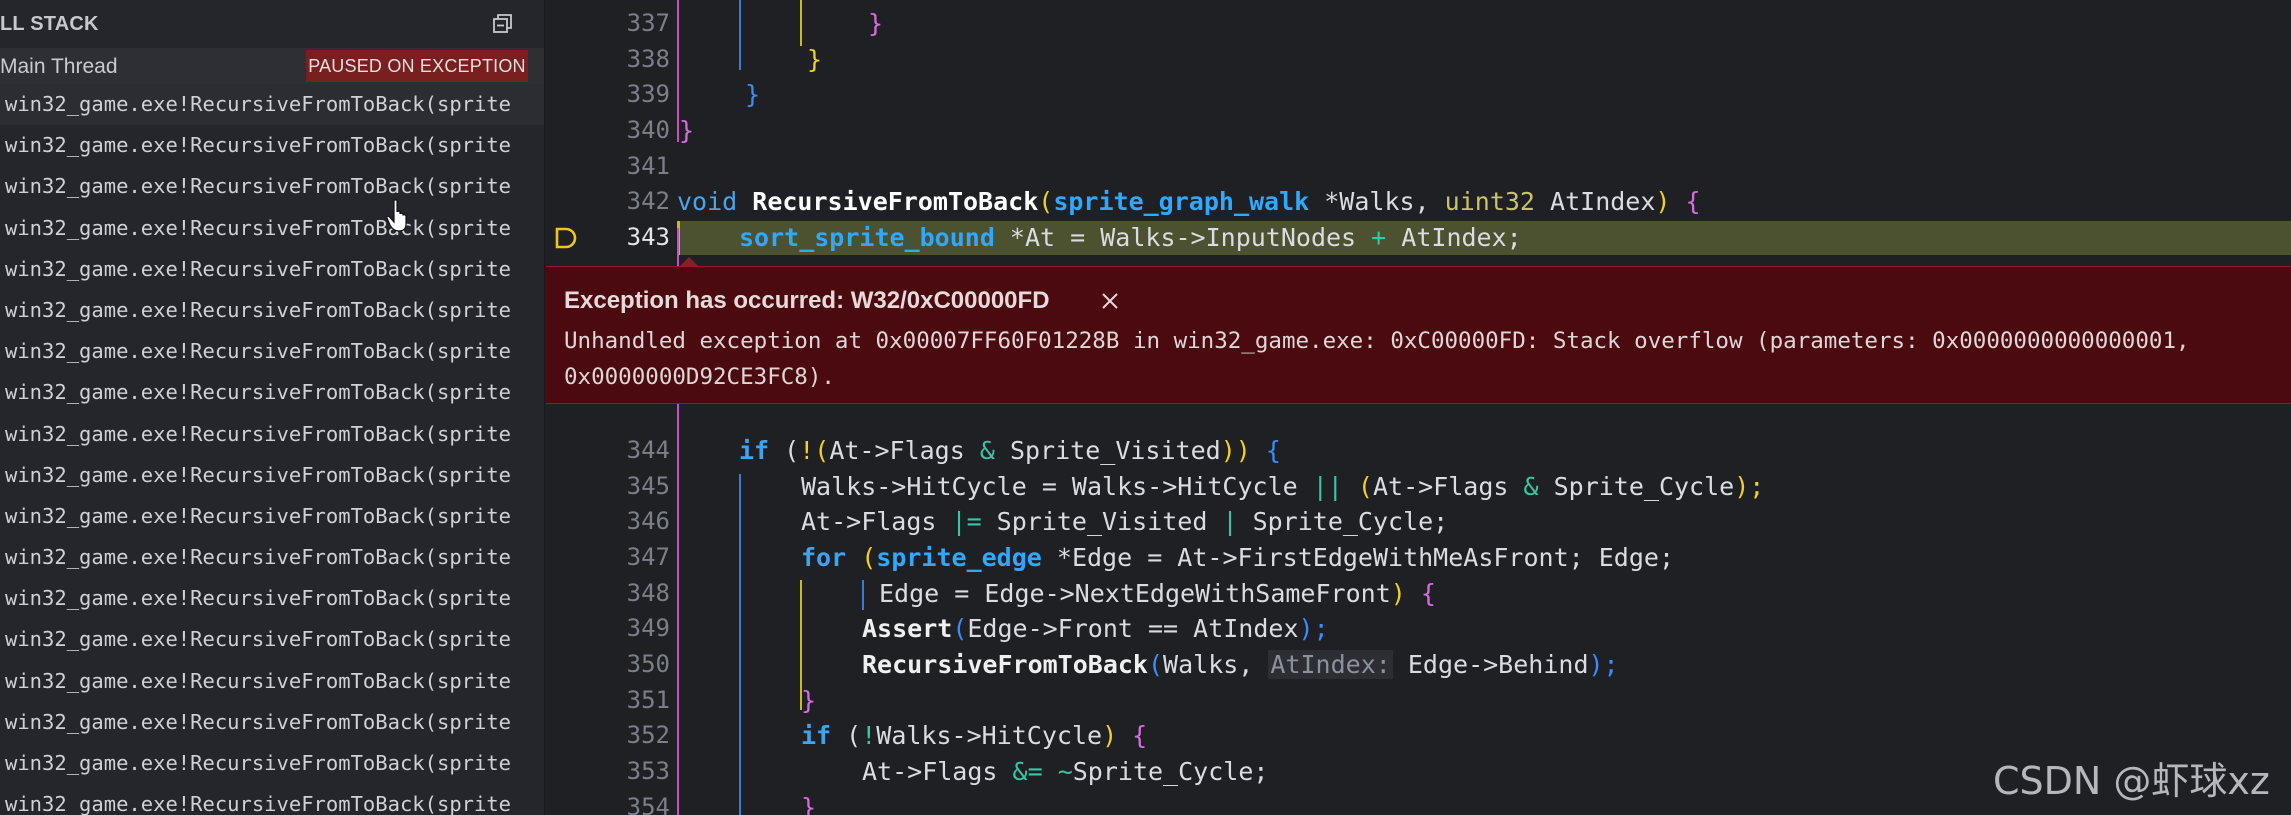  What do you see at coordinates (648, 94) in the screenshot?
I see `line-number: 339` at bounding box center [648, 94].